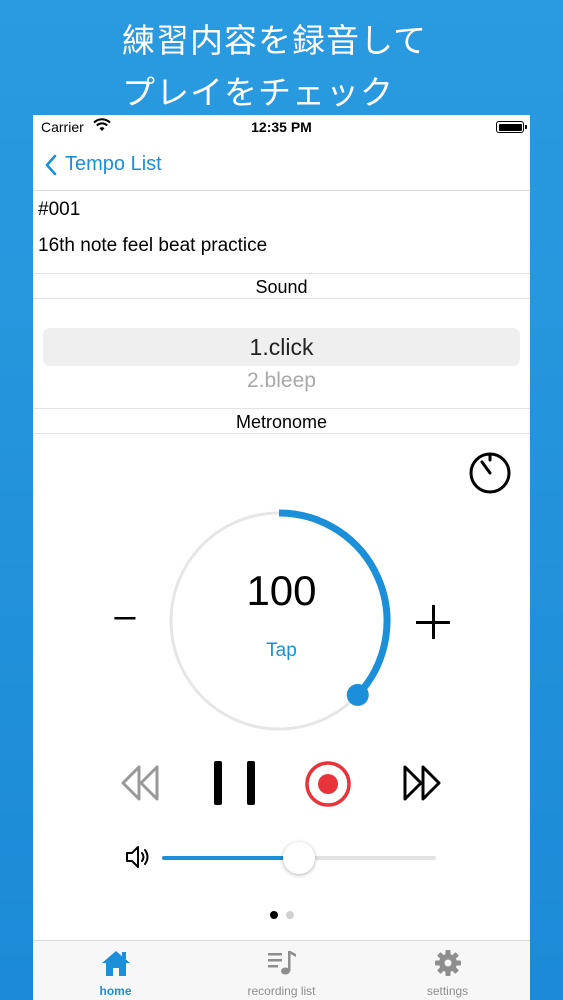  I want to click on tab-recording-list: recording list, so click(281, 973).